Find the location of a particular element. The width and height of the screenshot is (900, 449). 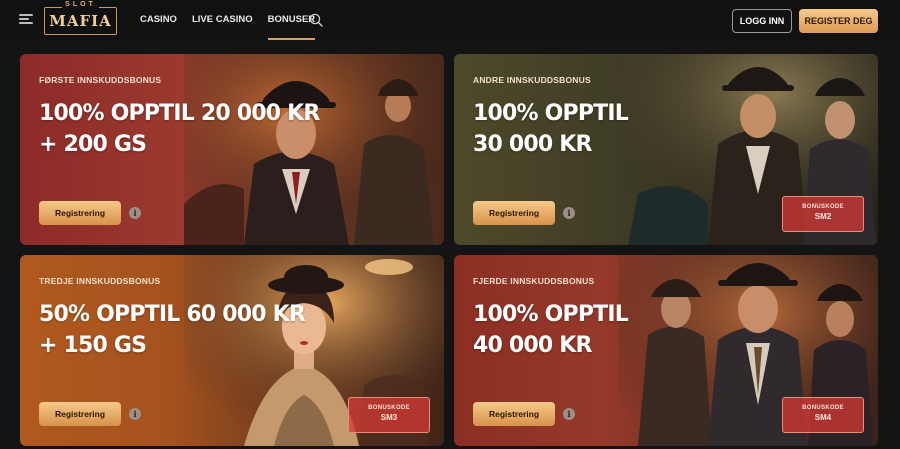

headline-line-2: 40 000 KR is located at coordinates (532, 345).